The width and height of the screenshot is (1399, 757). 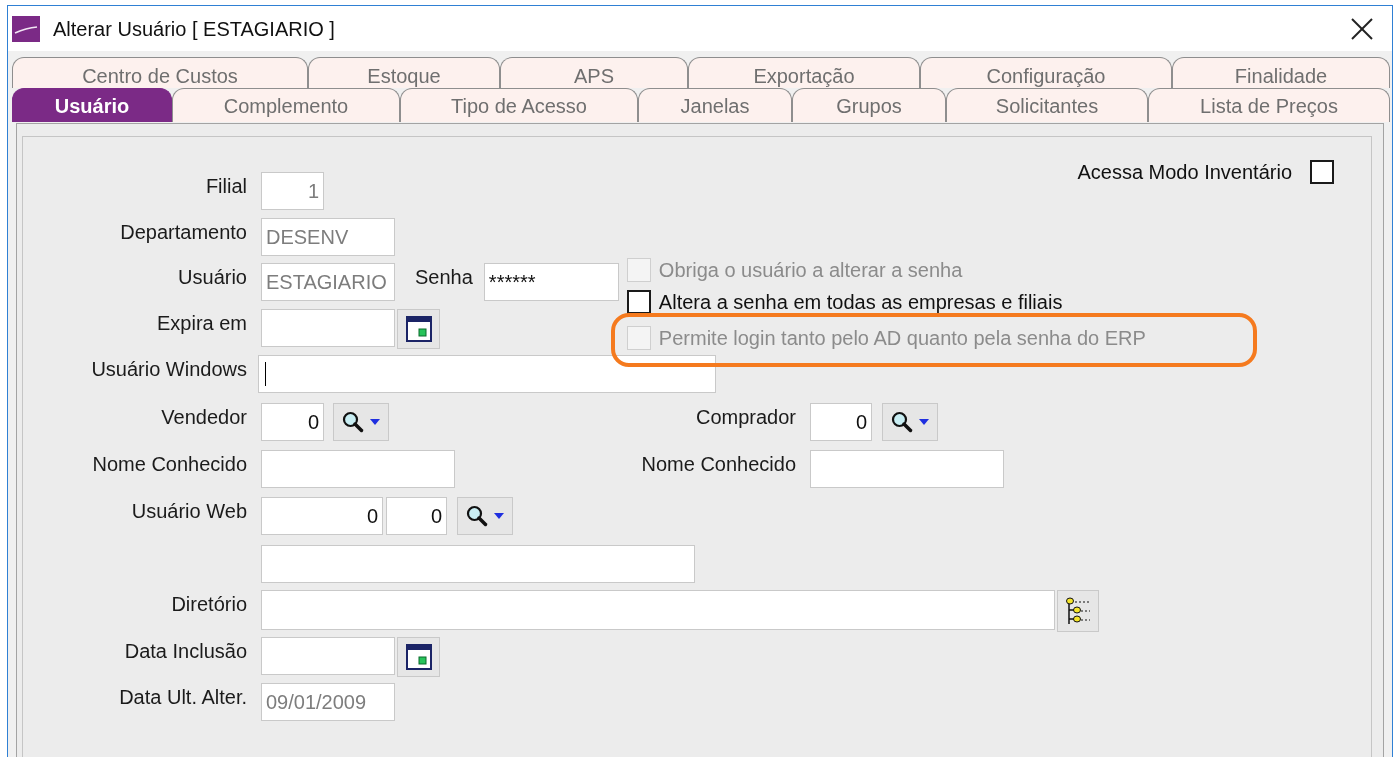 I want to click on tab: Solicitantes, so click(x=1047, y=105).